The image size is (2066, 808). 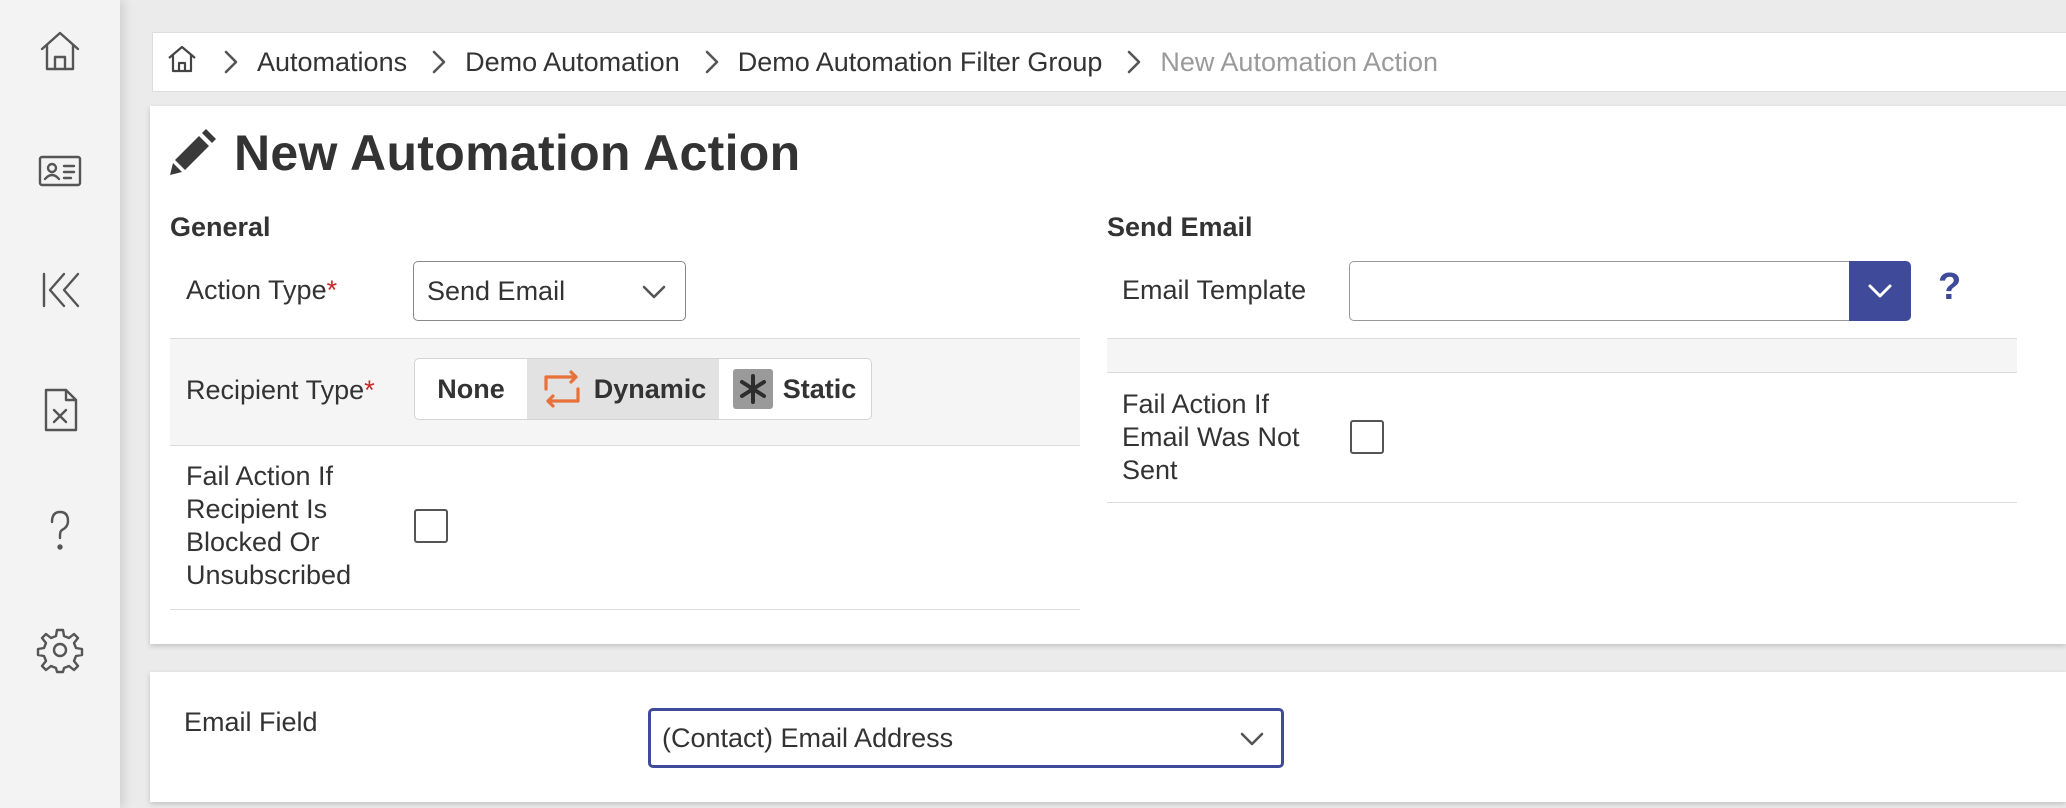 I want to click on email-field-card: Email Field (Contact) Email Address, so click(x=1108, y=737).